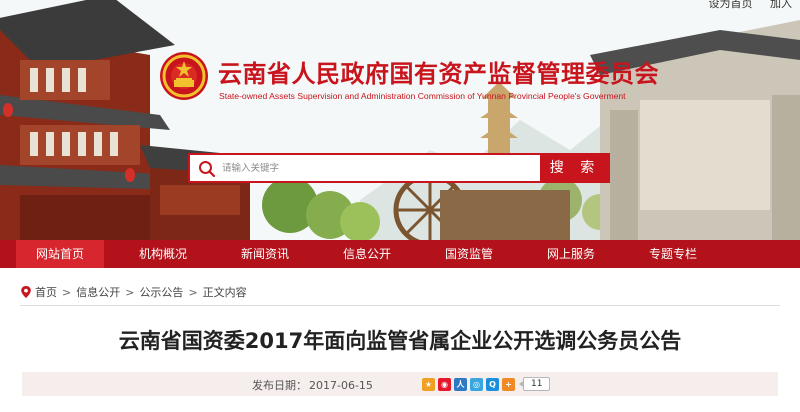  What do you see at coordinates (341, 385) in the screenshot?
I see `publish-date: 2017-06-15` at bounding box center [341, 385].